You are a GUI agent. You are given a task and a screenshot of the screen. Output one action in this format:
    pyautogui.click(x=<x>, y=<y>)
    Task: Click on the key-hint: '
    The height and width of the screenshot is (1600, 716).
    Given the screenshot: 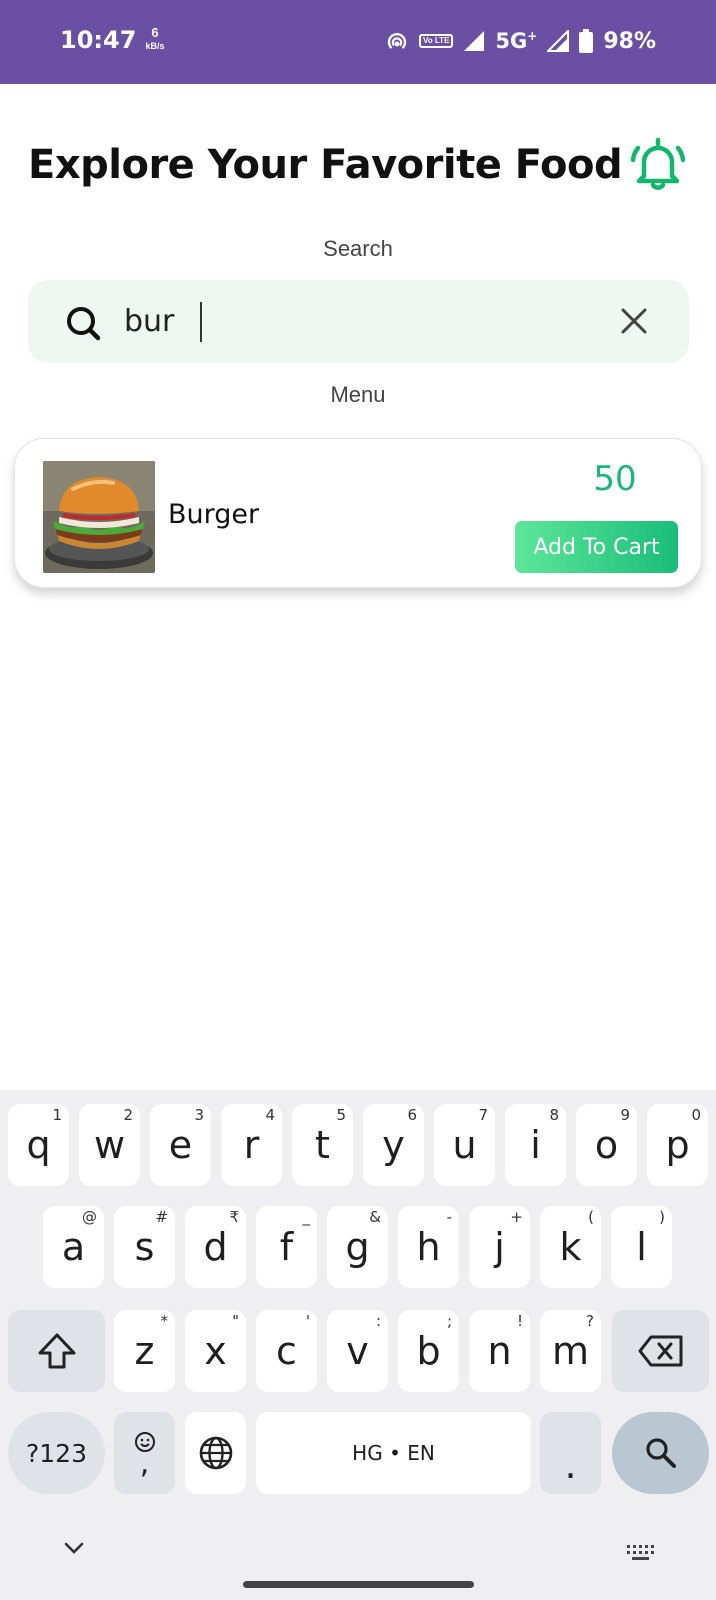 What is the action you would take?
    pyautogui.click(x=307, y=1321)
    